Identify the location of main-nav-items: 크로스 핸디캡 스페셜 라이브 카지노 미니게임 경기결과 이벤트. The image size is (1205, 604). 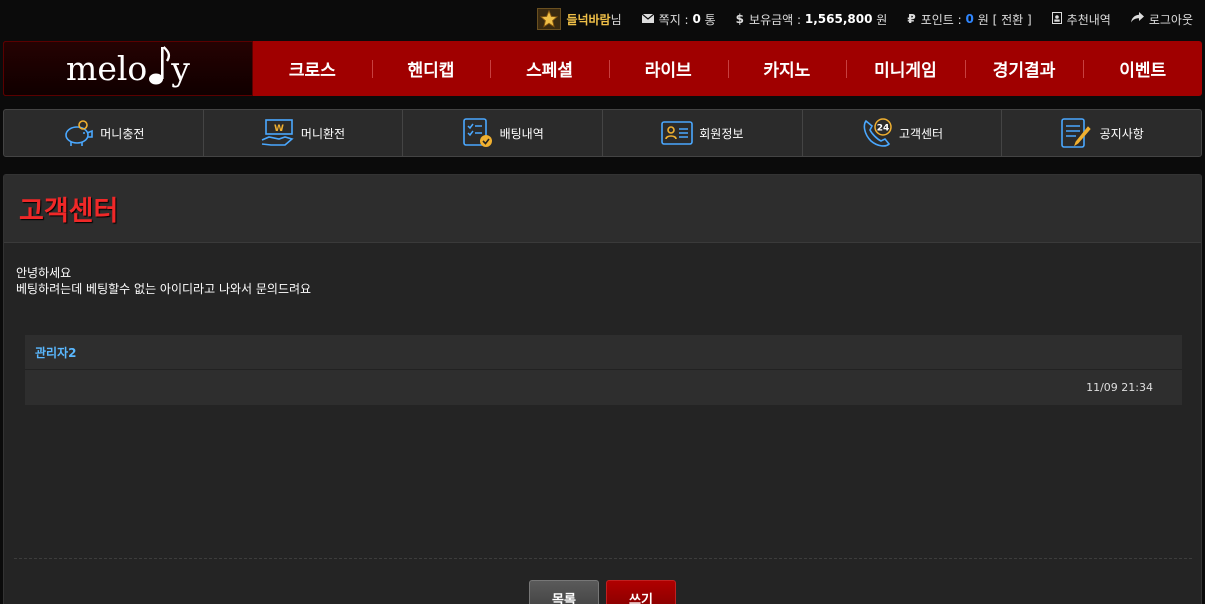
(727, 68).